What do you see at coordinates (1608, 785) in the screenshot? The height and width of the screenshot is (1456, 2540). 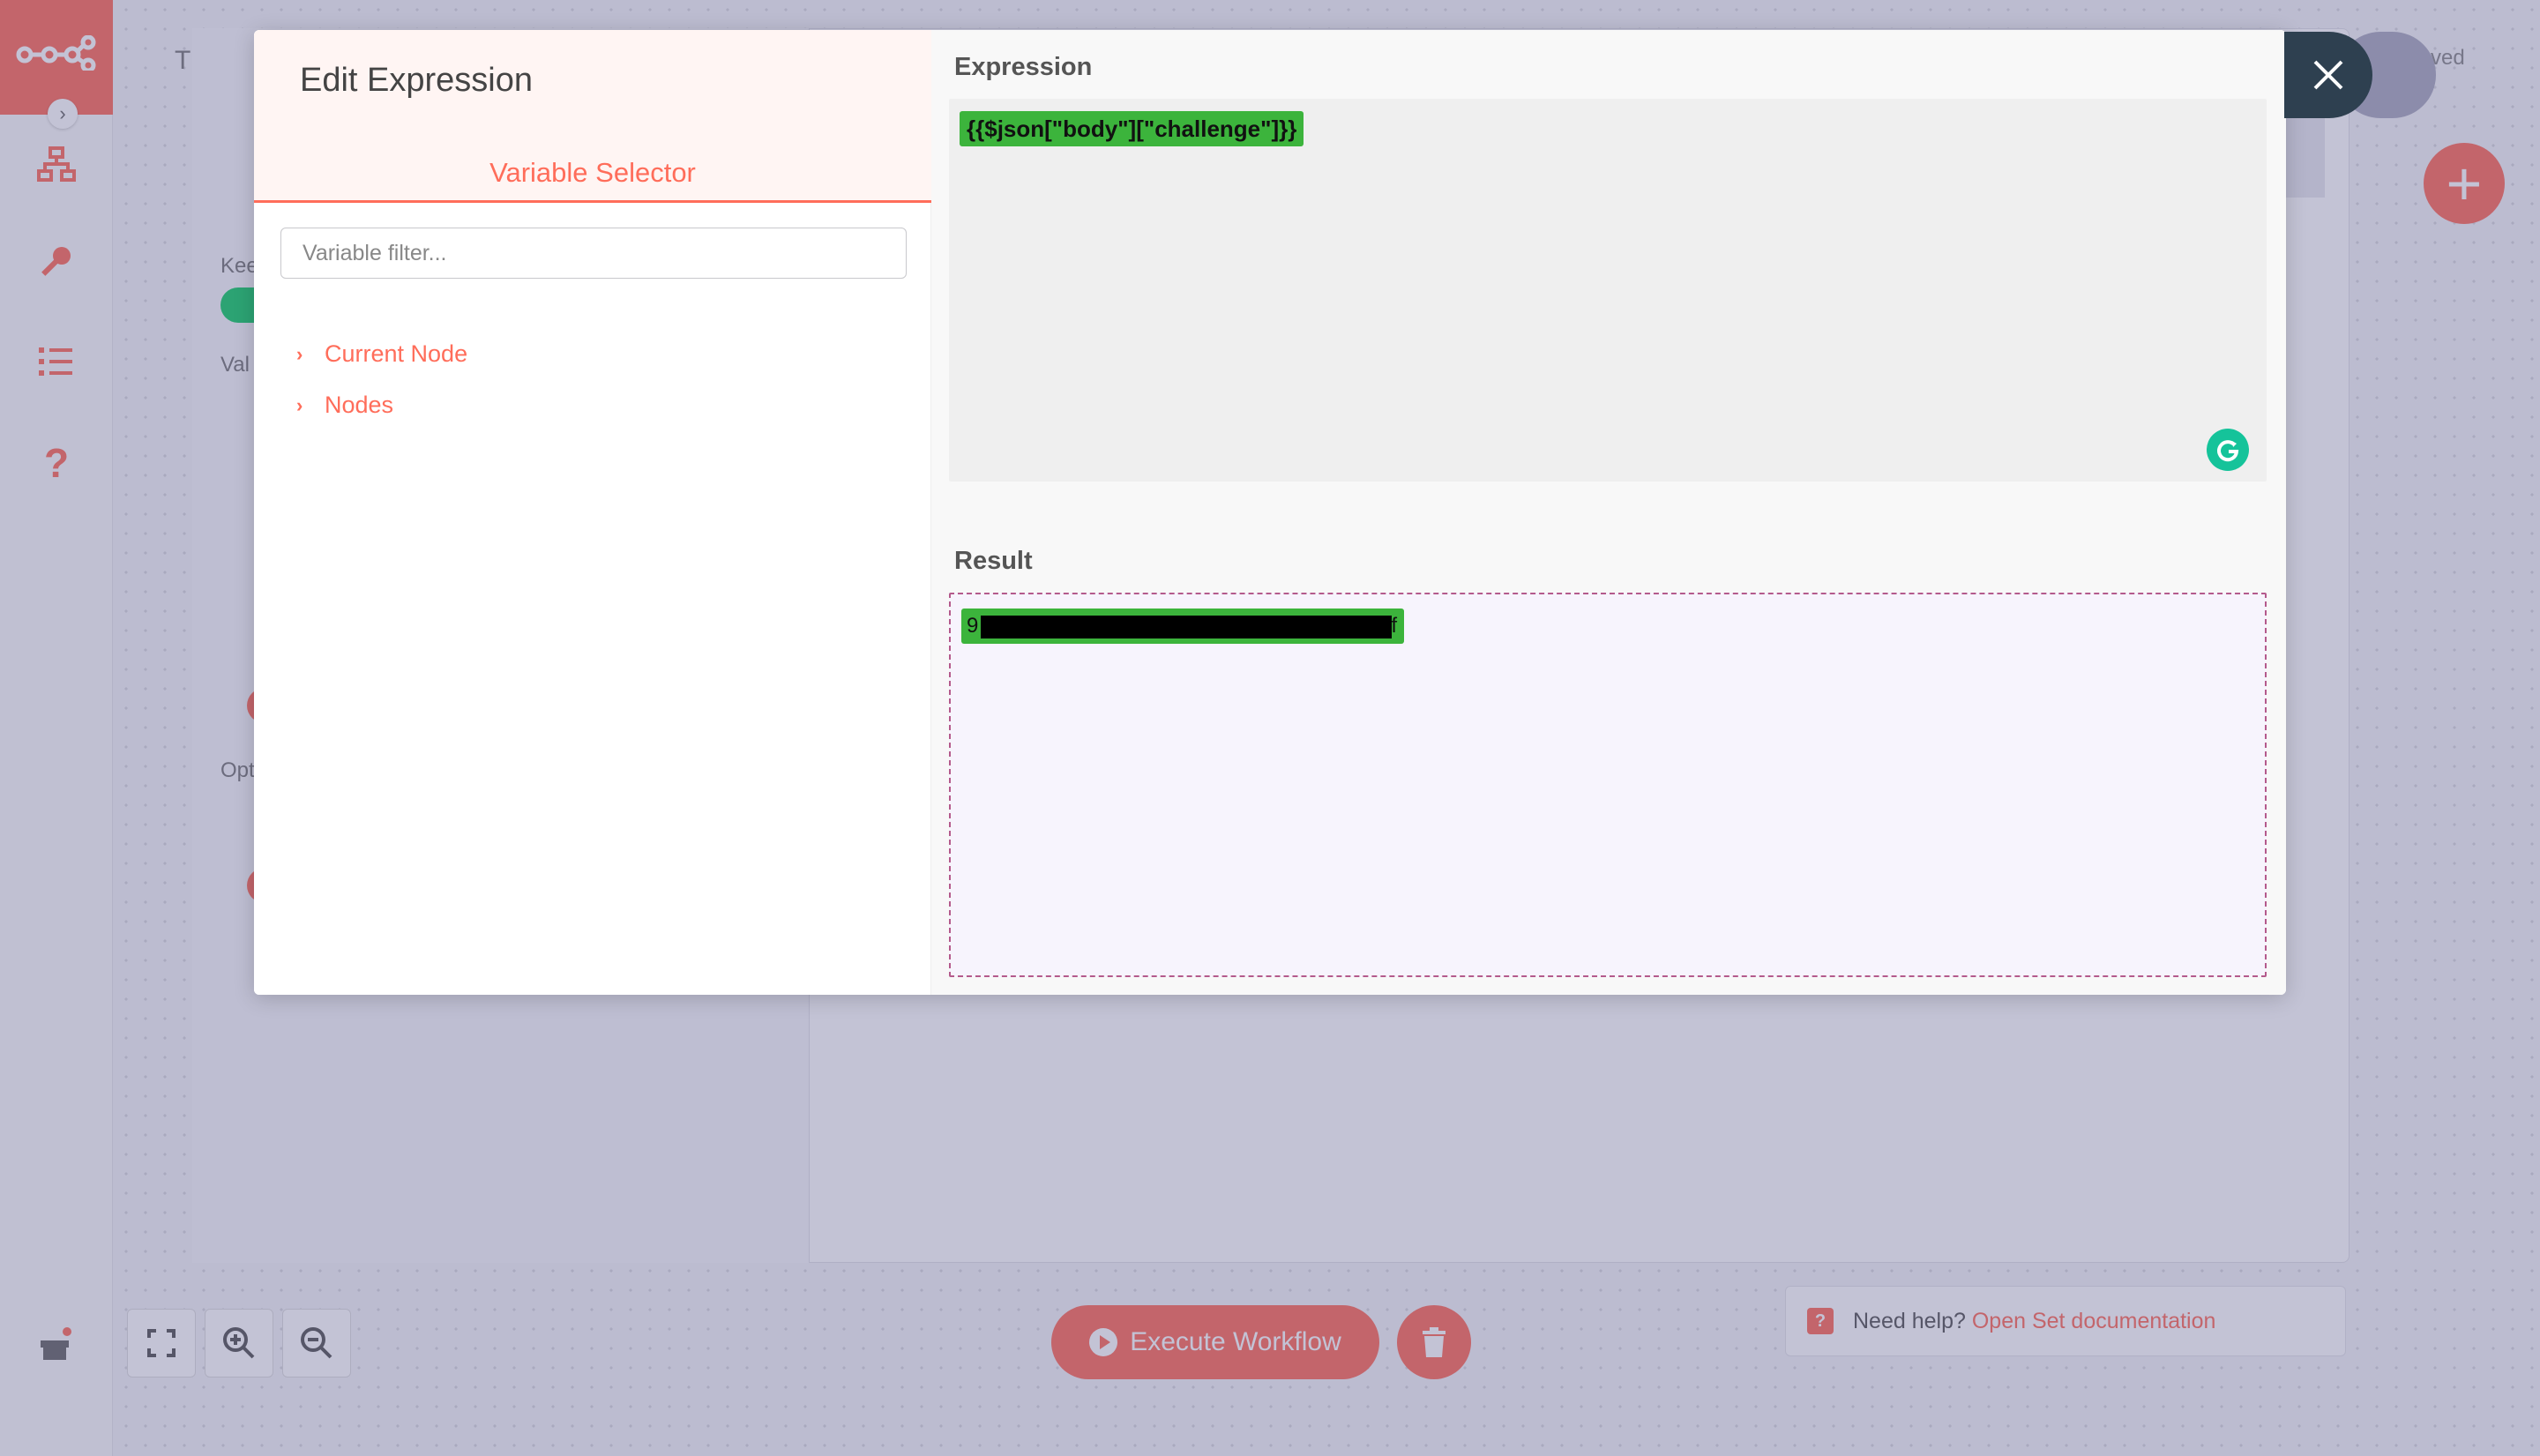 I see `result-output: 9 f` at bounding box center [1608, 785].